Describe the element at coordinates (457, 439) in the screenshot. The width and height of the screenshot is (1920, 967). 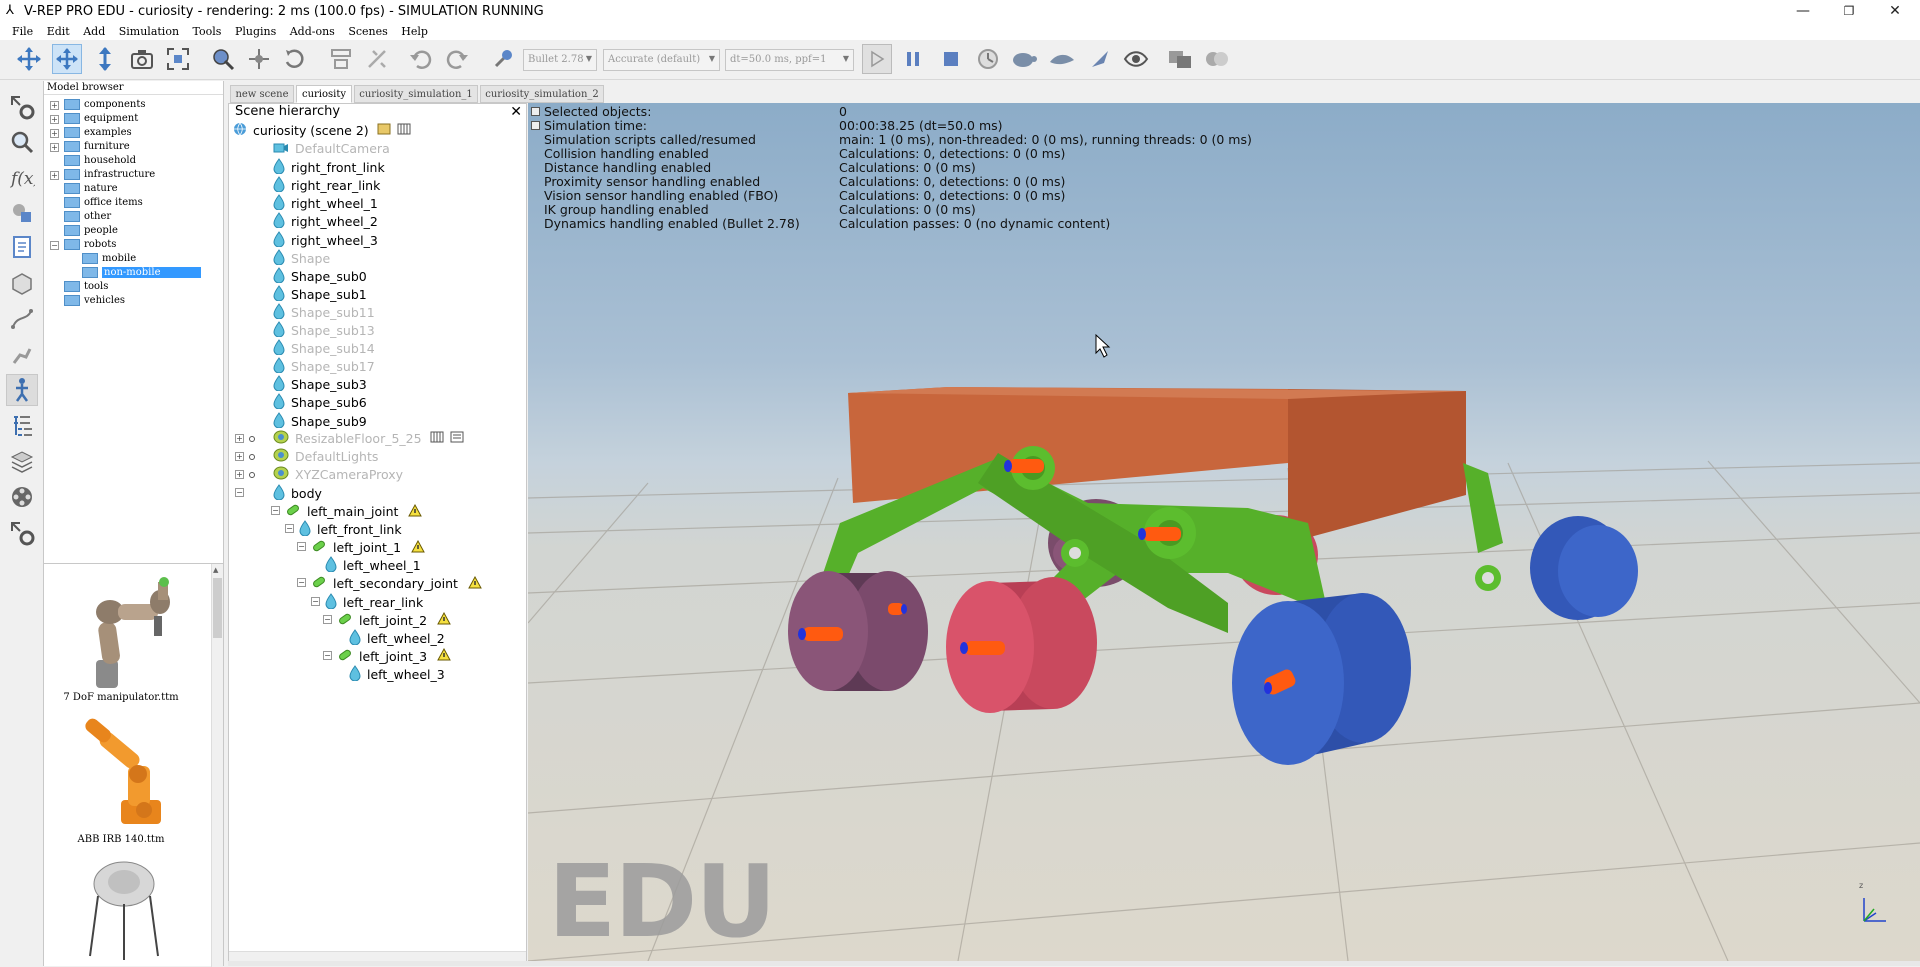
I see `settings-dialog-icon` at that location.